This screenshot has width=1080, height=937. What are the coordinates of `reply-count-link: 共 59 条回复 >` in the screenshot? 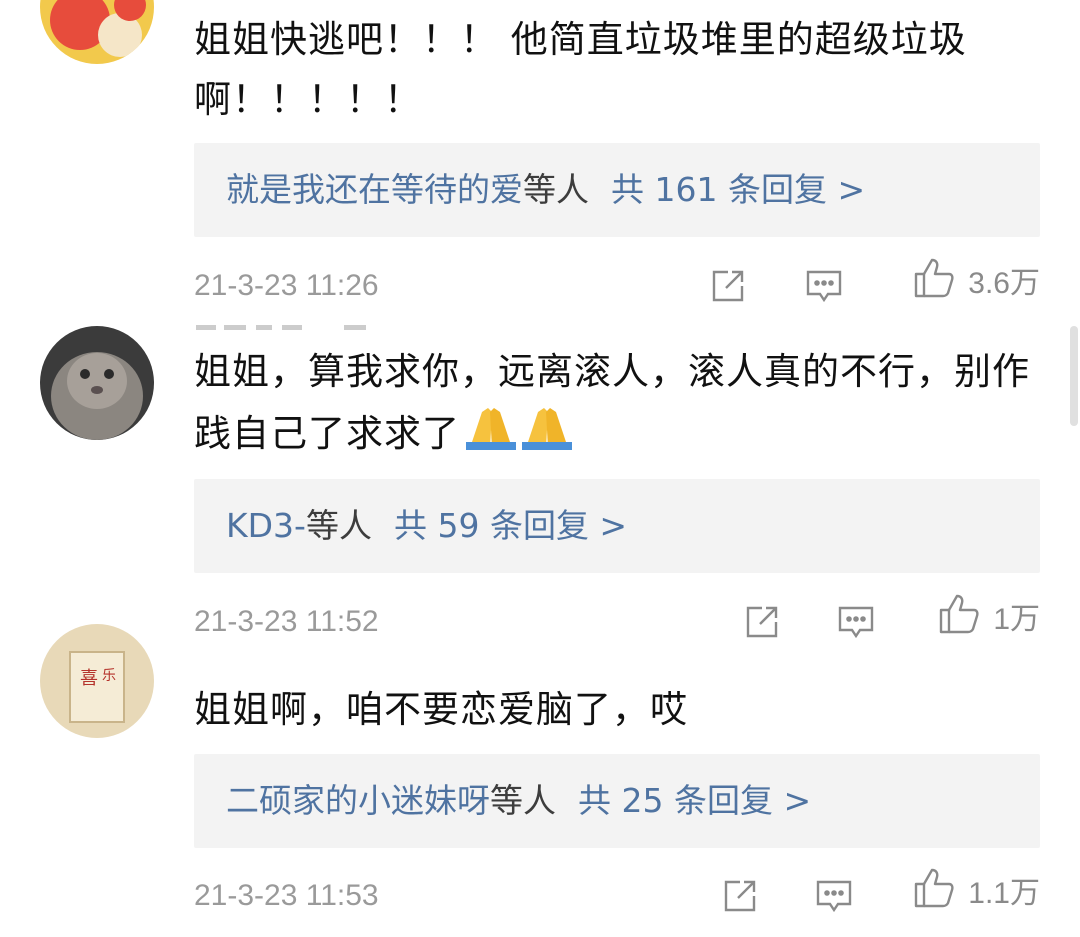 It's located at (510, 525).